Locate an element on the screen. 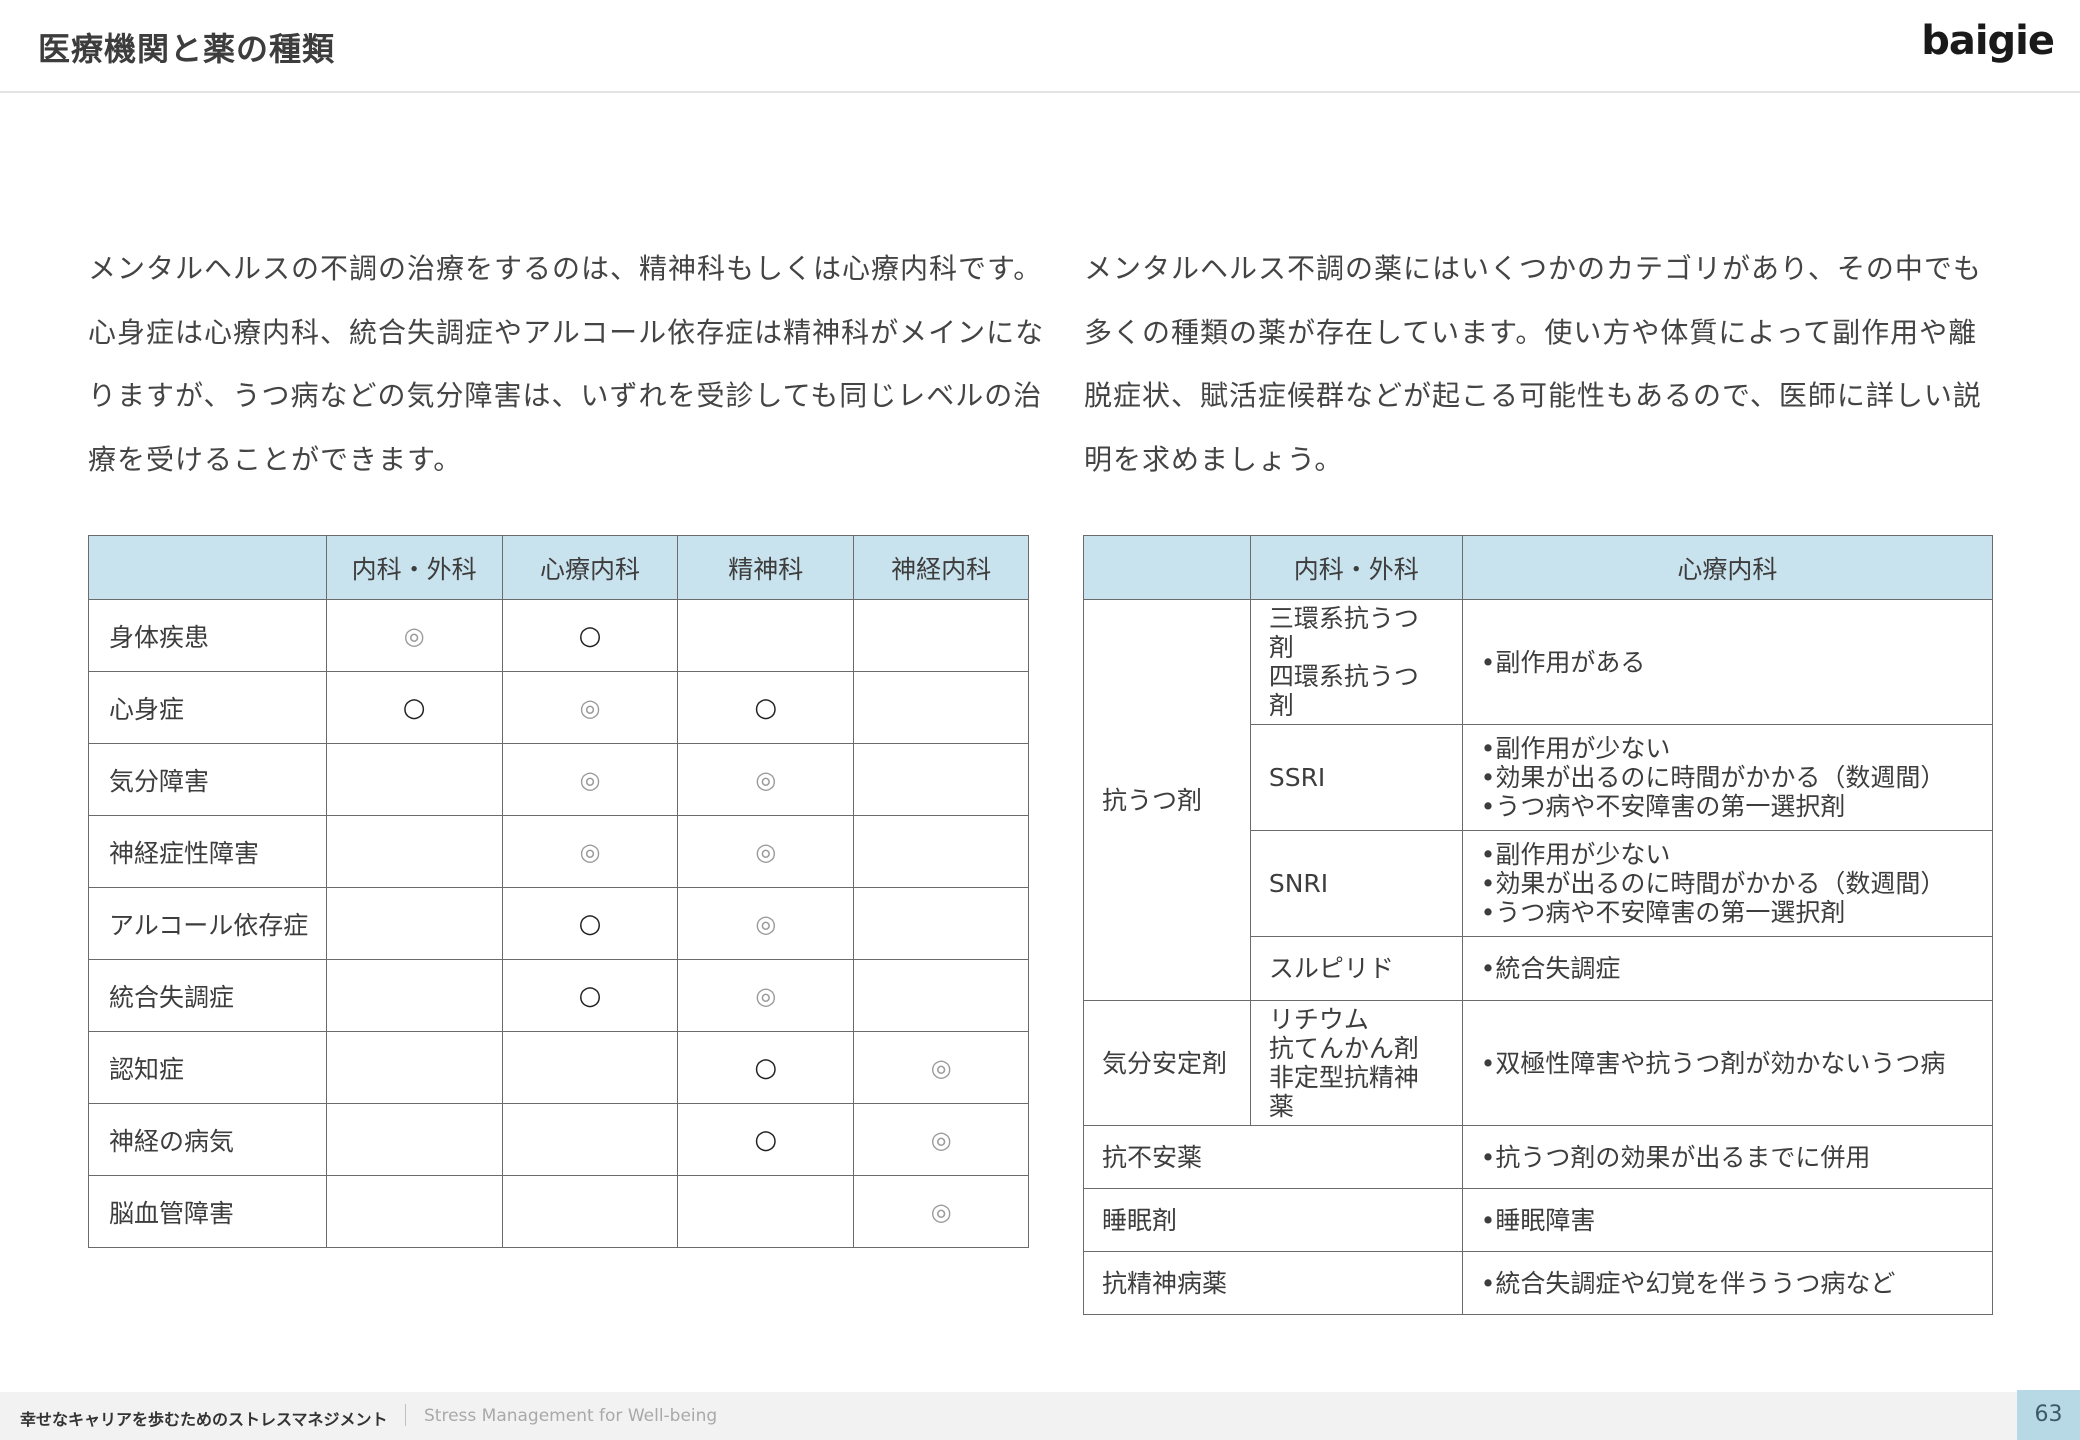 Image resolution: width=2080 pixels, height=1440 pixels. category-cell: 抗精神病薬 is located at coordinates (1273, 1283).